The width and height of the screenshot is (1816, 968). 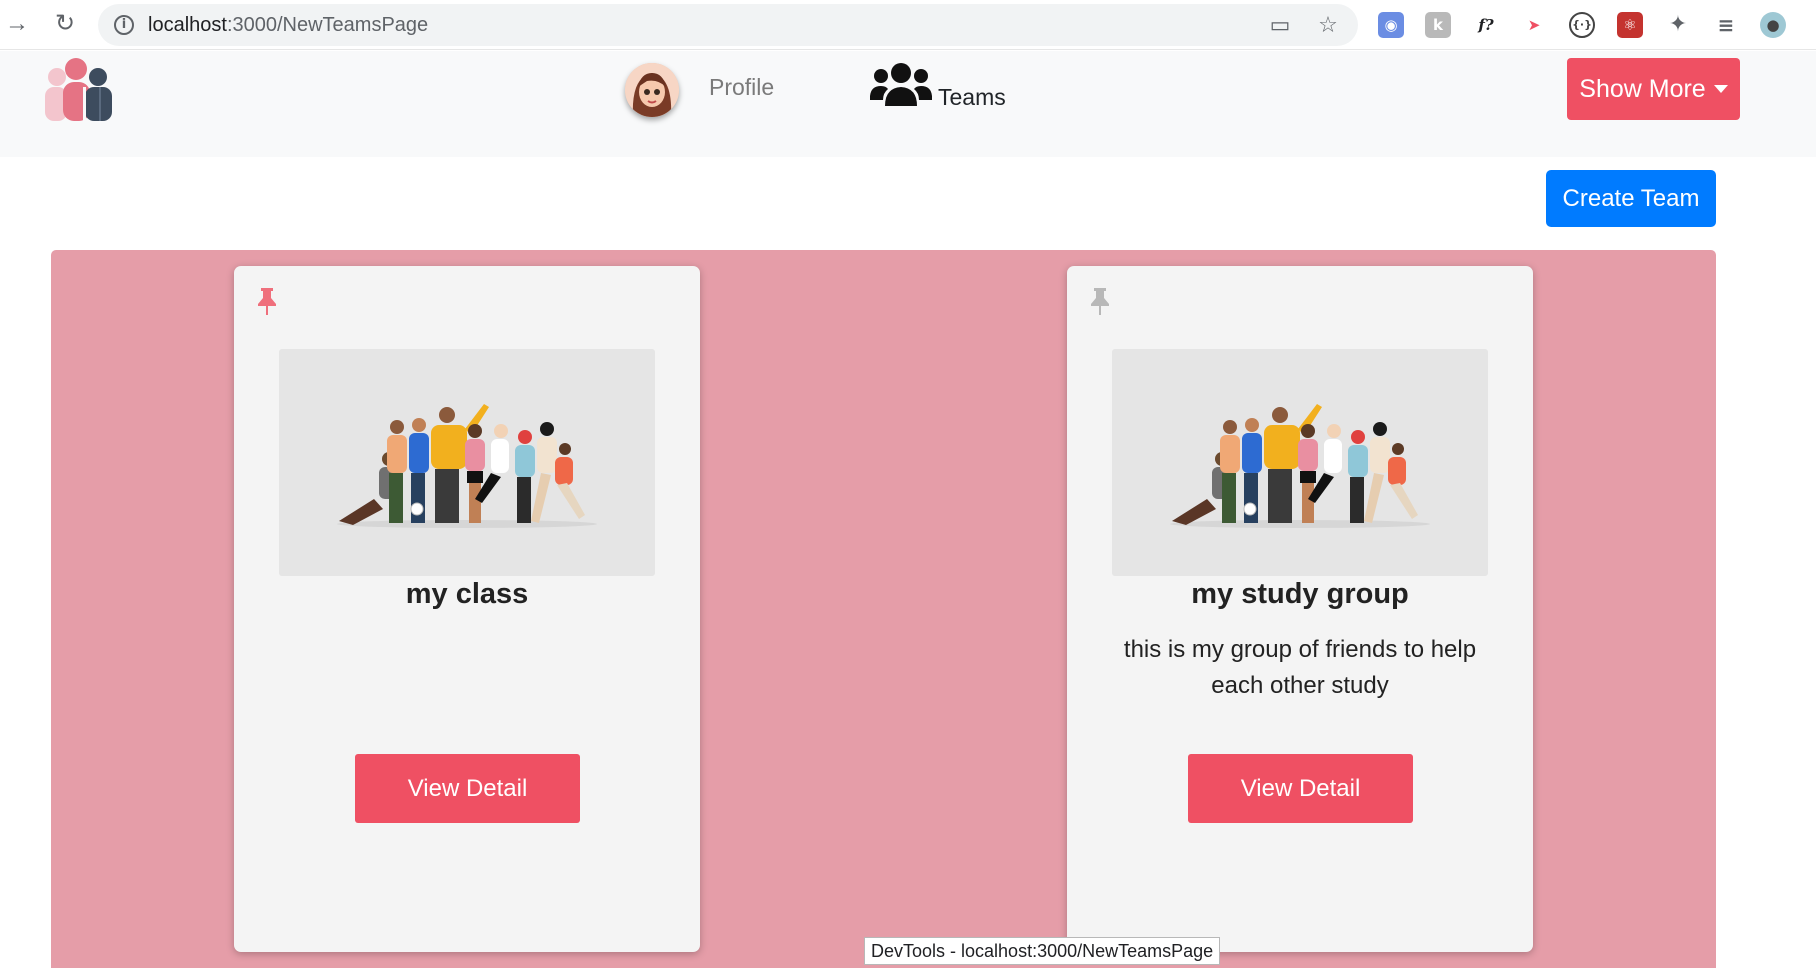 I want to click on show-more-label: Show More, so click(x=1642, y=88).